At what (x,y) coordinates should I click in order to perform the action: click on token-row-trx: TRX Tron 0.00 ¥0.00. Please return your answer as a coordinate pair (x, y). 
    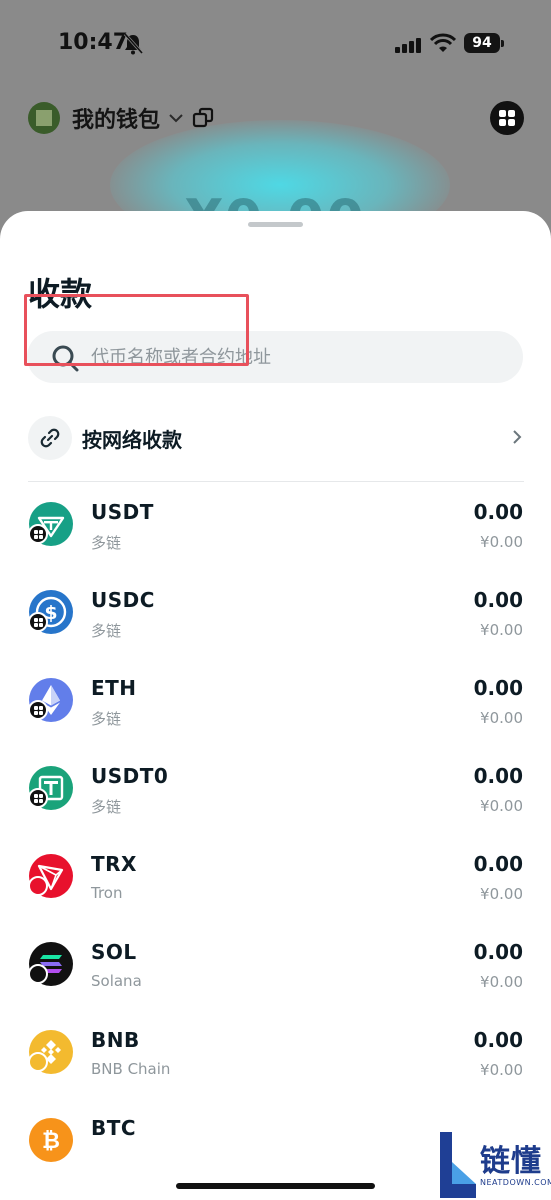
    Looking at the image, I should click on (275, 892).